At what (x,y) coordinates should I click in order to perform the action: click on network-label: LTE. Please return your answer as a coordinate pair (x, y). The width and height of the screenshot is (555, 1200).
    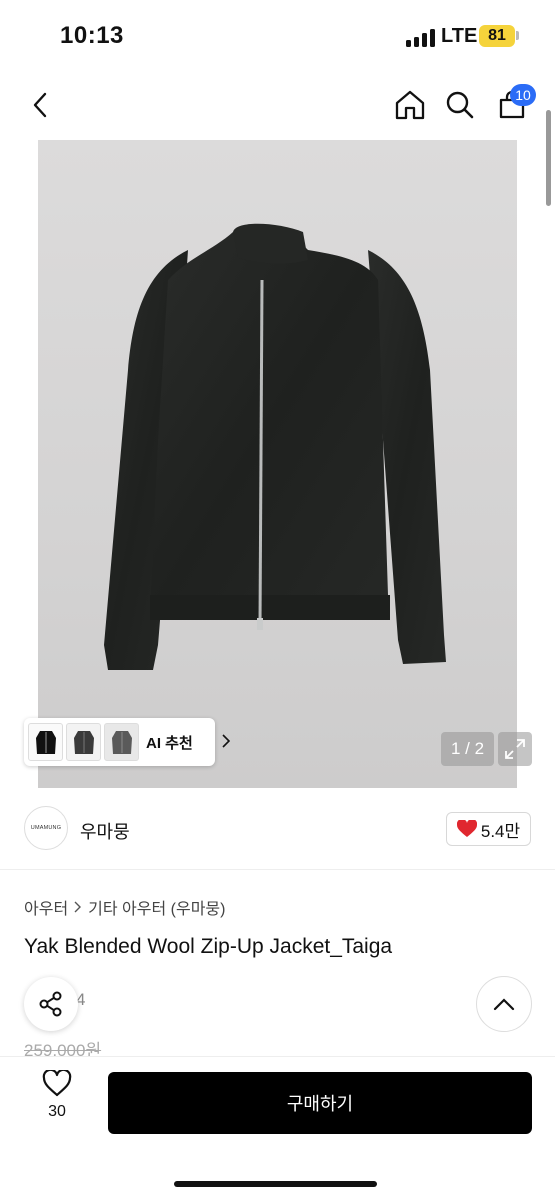
    Looking at the image, I should click on (459, 36).